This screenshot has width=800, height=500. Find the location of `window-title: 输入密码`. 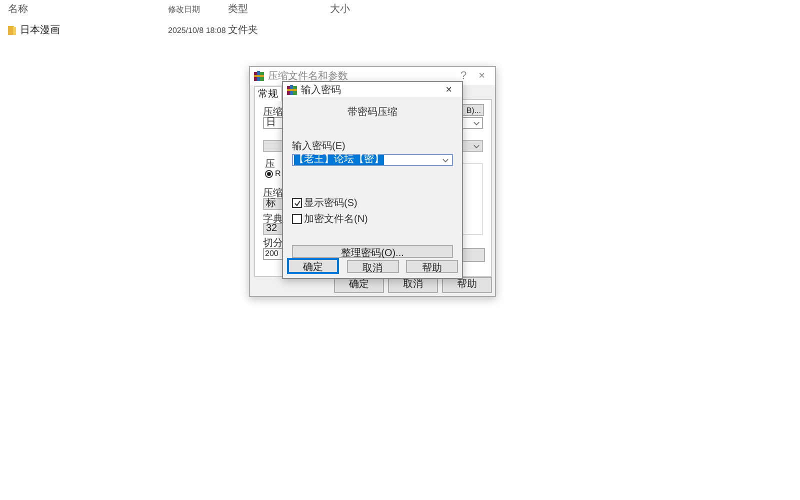

window-title: 输入密码 is located at coordinates (321, 90).